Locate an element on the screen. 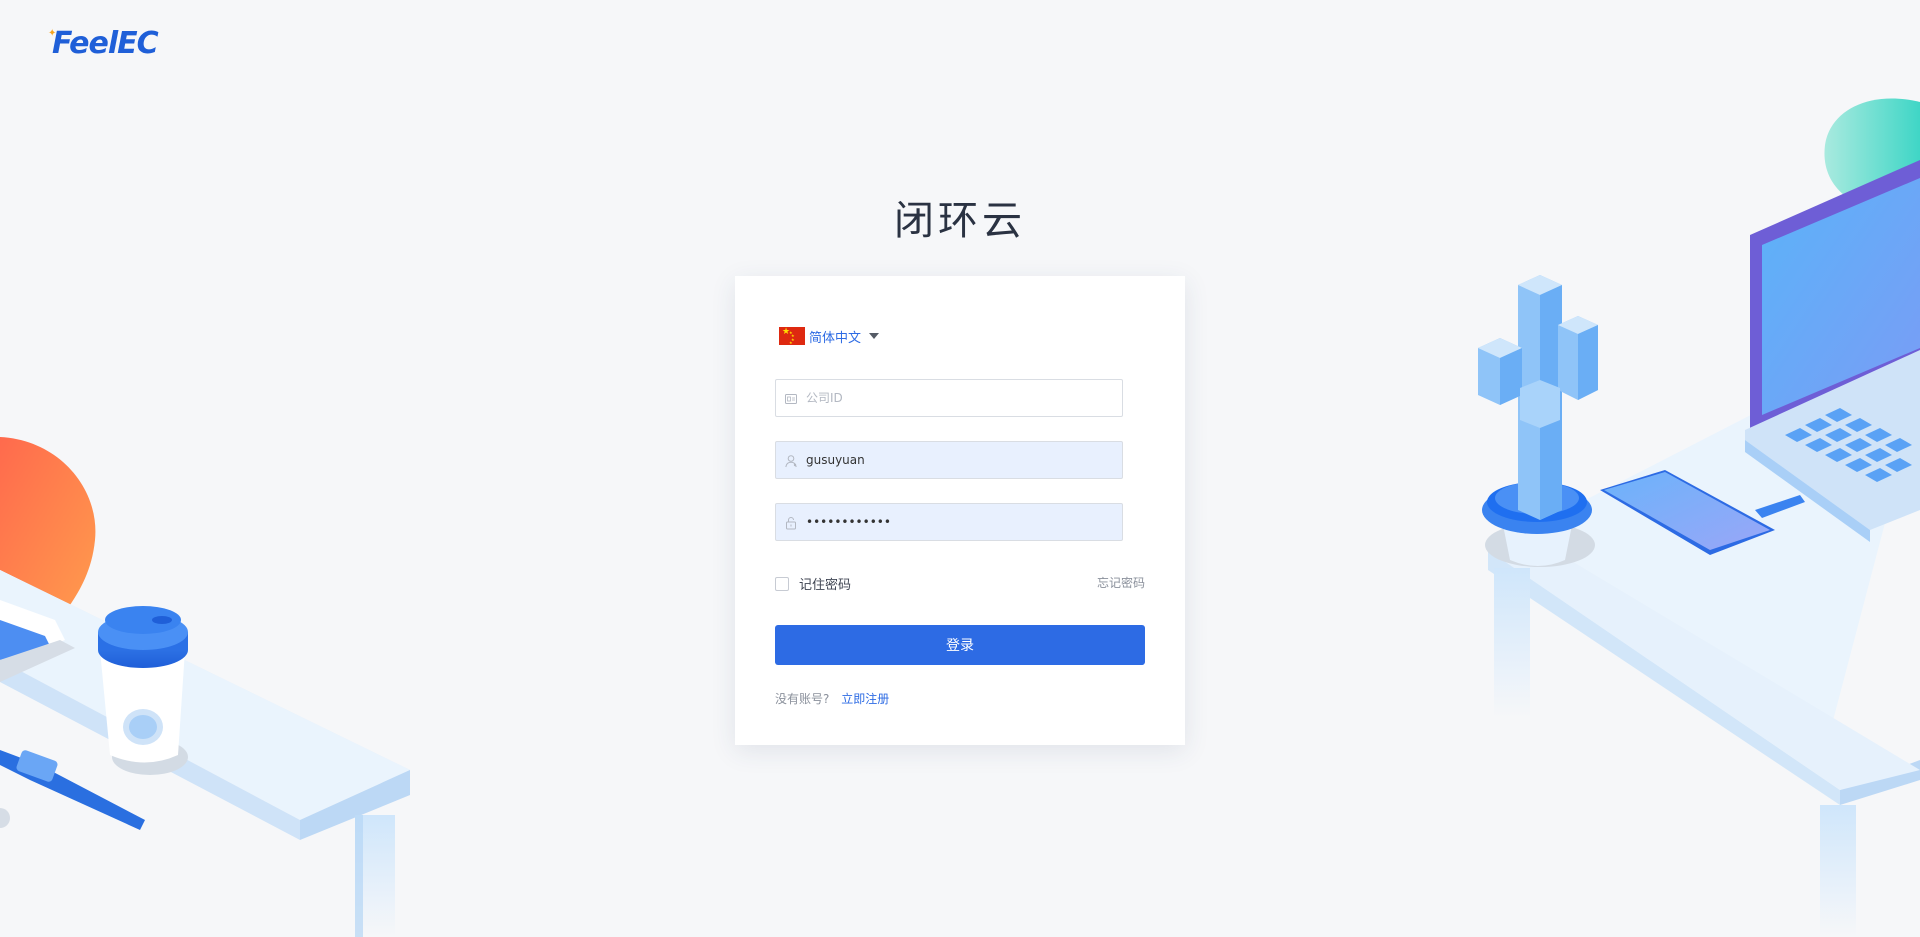 Image resolution: width=1920 pixels, height=937 pixels. caret-down-icon is located at coordinates (874, 336).